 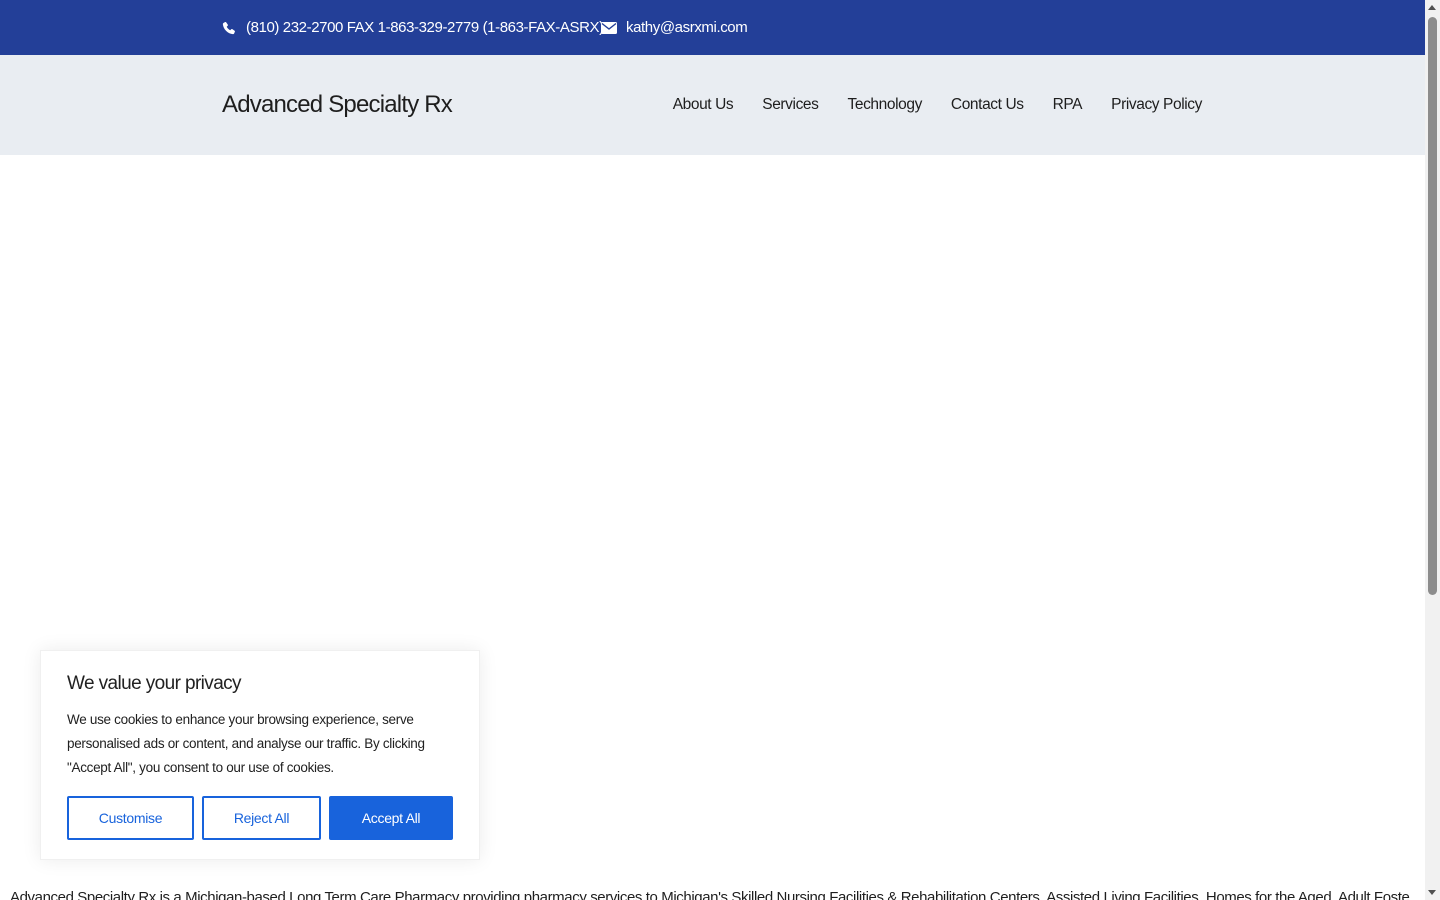 I want to click on email-text: kathy@asrxmi.com, so click(x=687, y=27).